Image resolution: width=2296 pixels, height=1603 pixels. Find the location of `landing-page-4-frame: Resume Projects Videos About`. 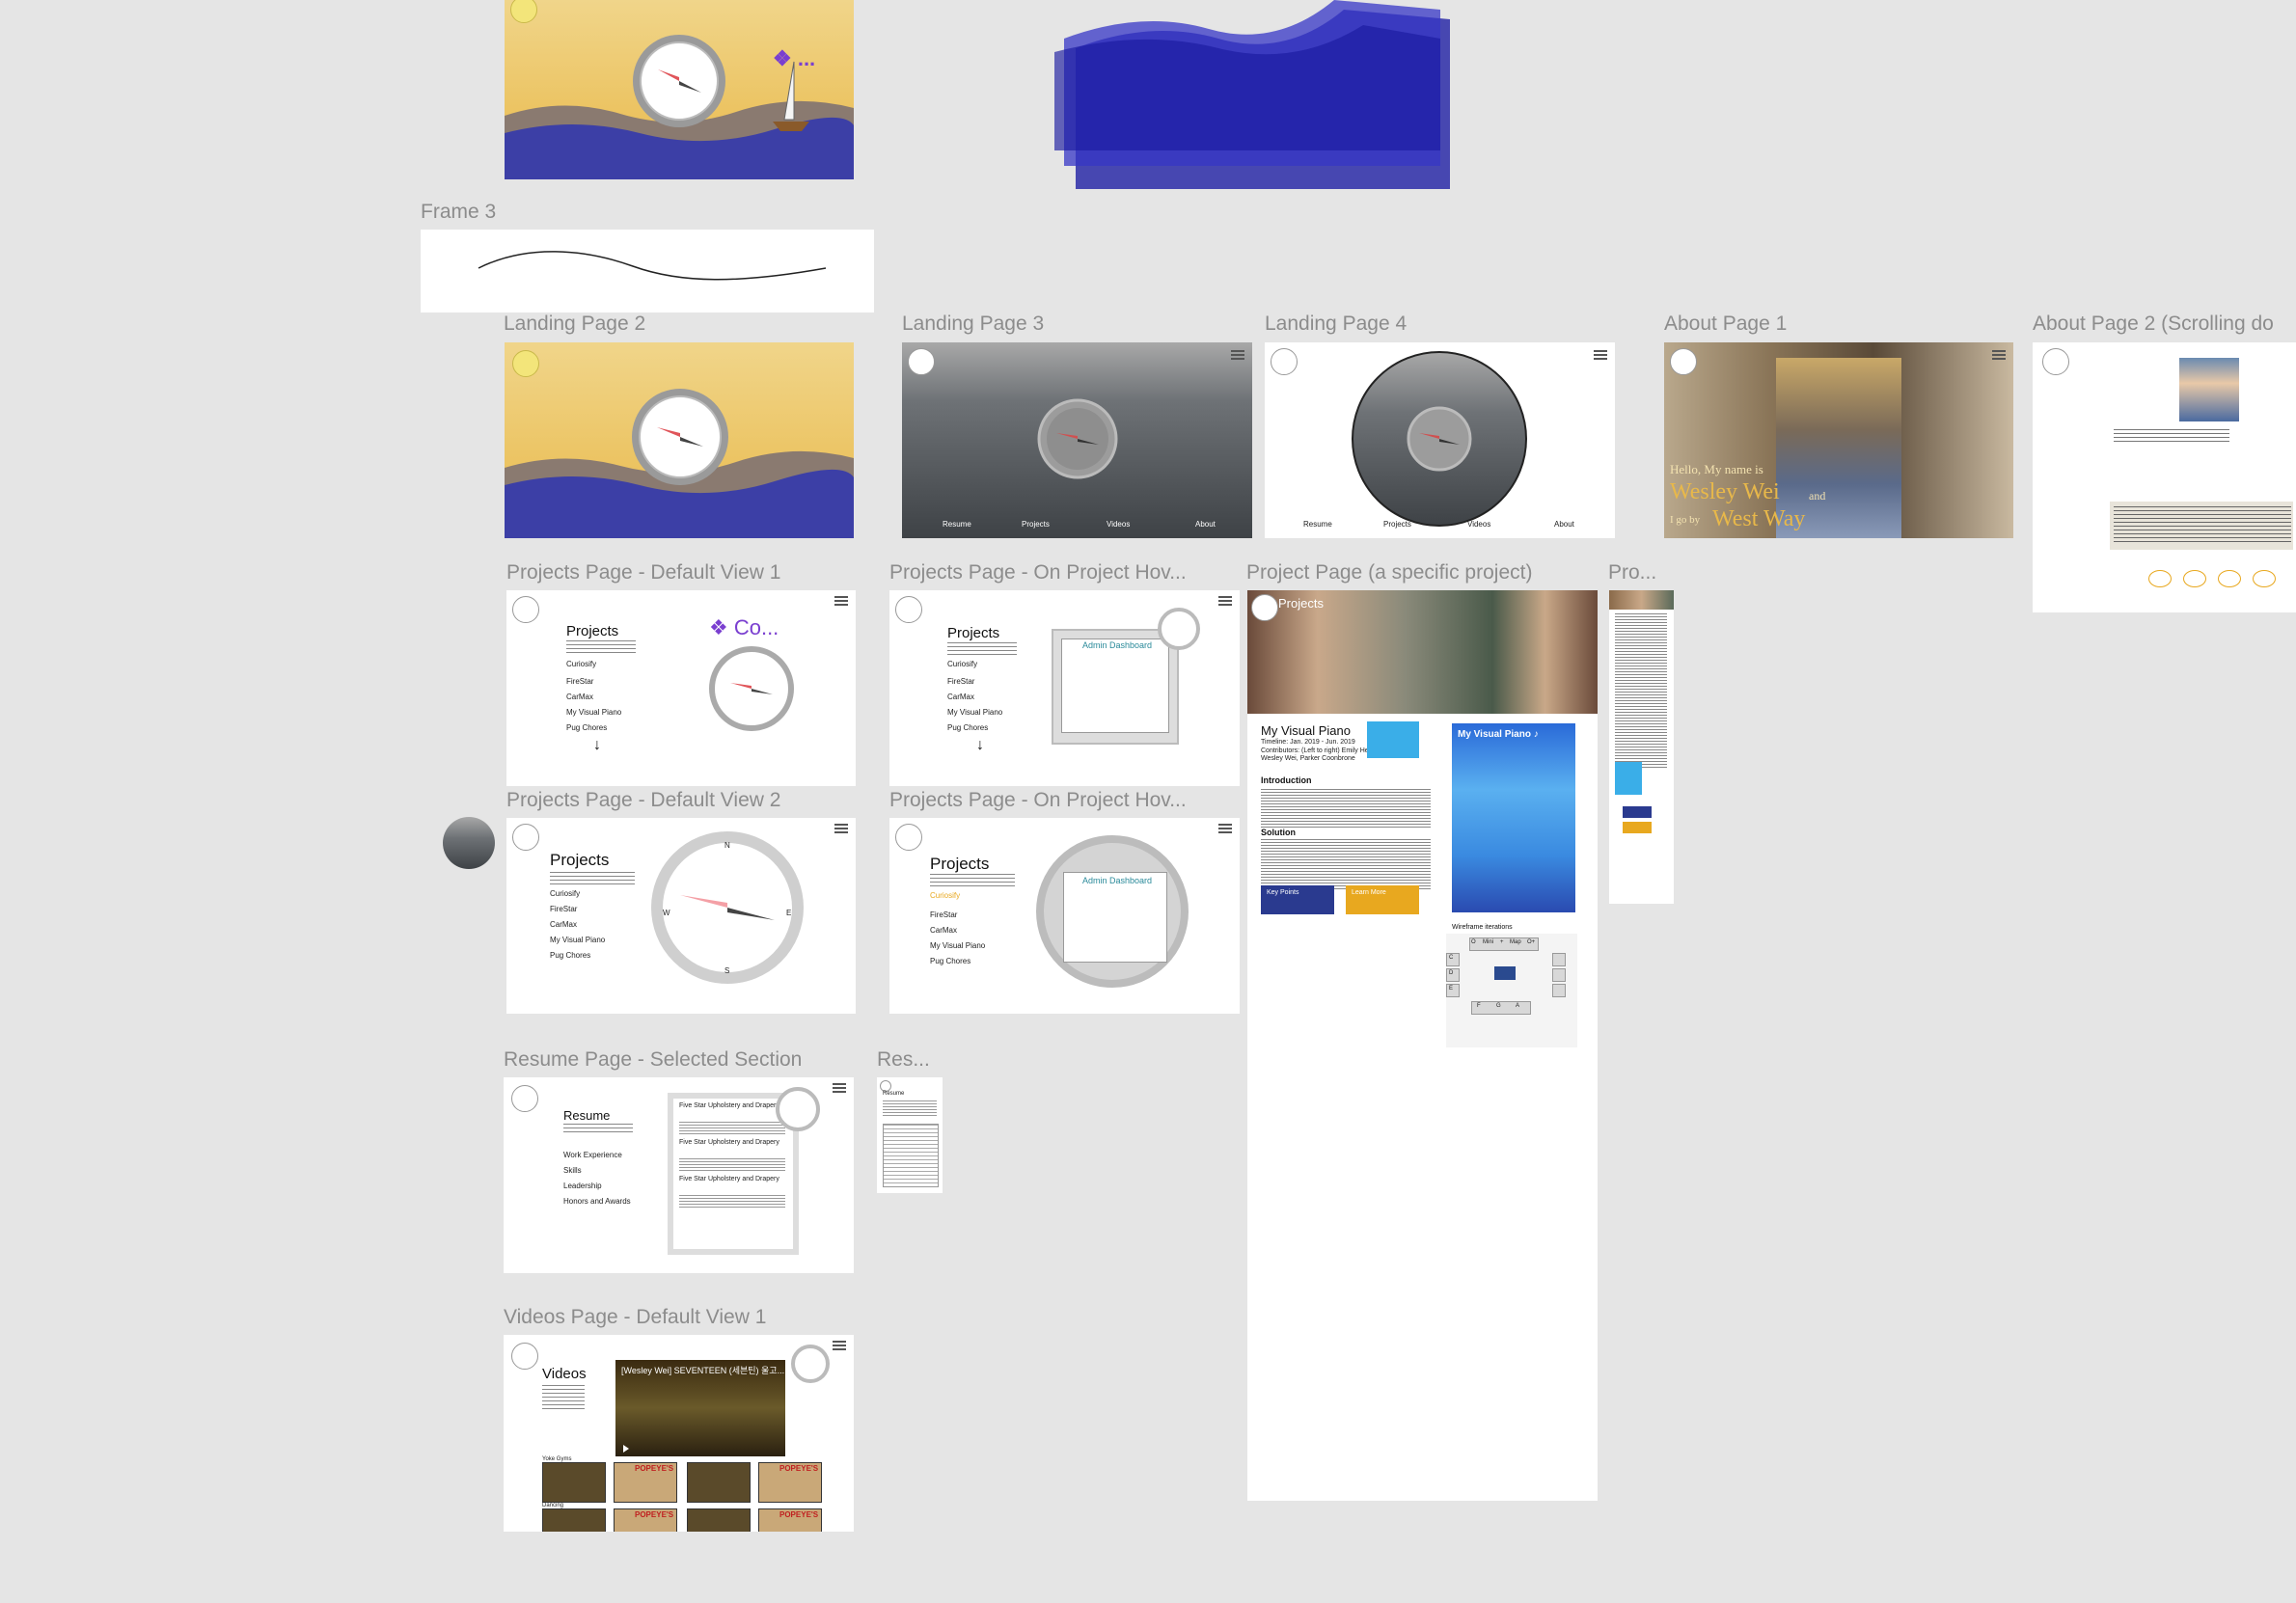

landing-page-4-frame: Resume Projects Videos About is located at coordinates (1440, 440).